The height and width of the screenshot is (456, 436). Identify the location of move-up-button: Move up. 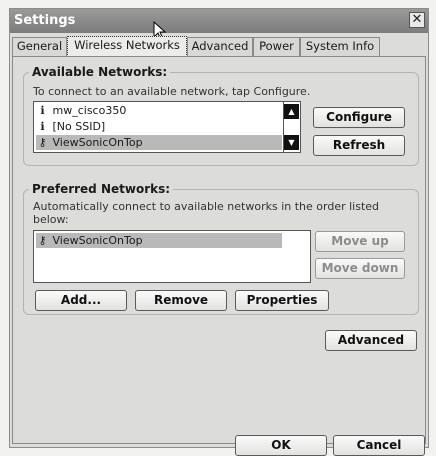
(360, 241).